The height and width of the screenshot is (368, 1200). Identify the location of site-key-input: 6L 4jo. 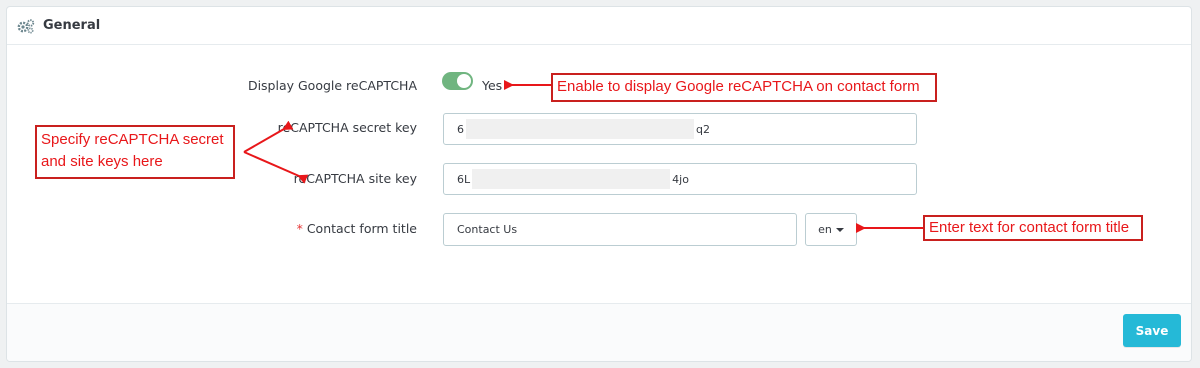
(680, 179).